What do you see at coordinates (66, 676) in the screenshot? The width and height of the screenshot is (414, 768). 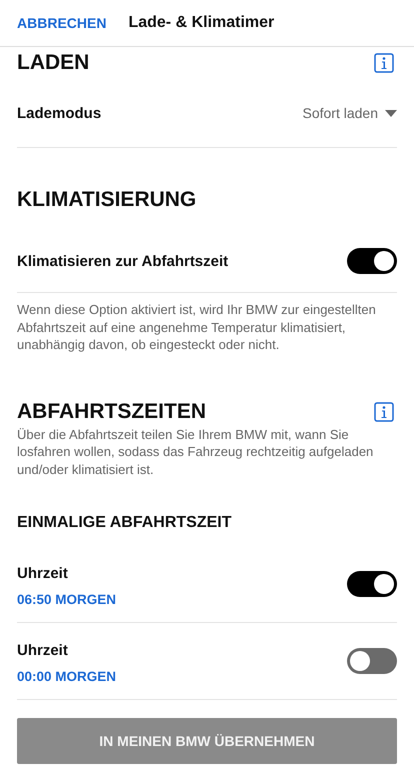 I see `time-link: 00:00 MORGEN` at bounding box center [66, 676].